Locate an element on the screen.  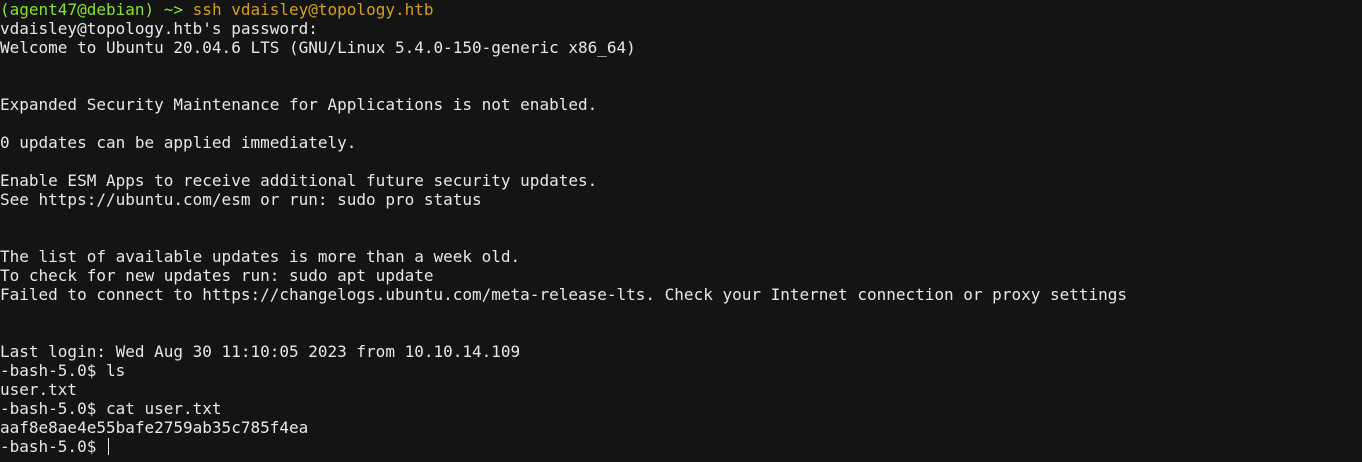
ssh-command: ssh vdaisley@topology.htb is located at coordinates (313, 9).